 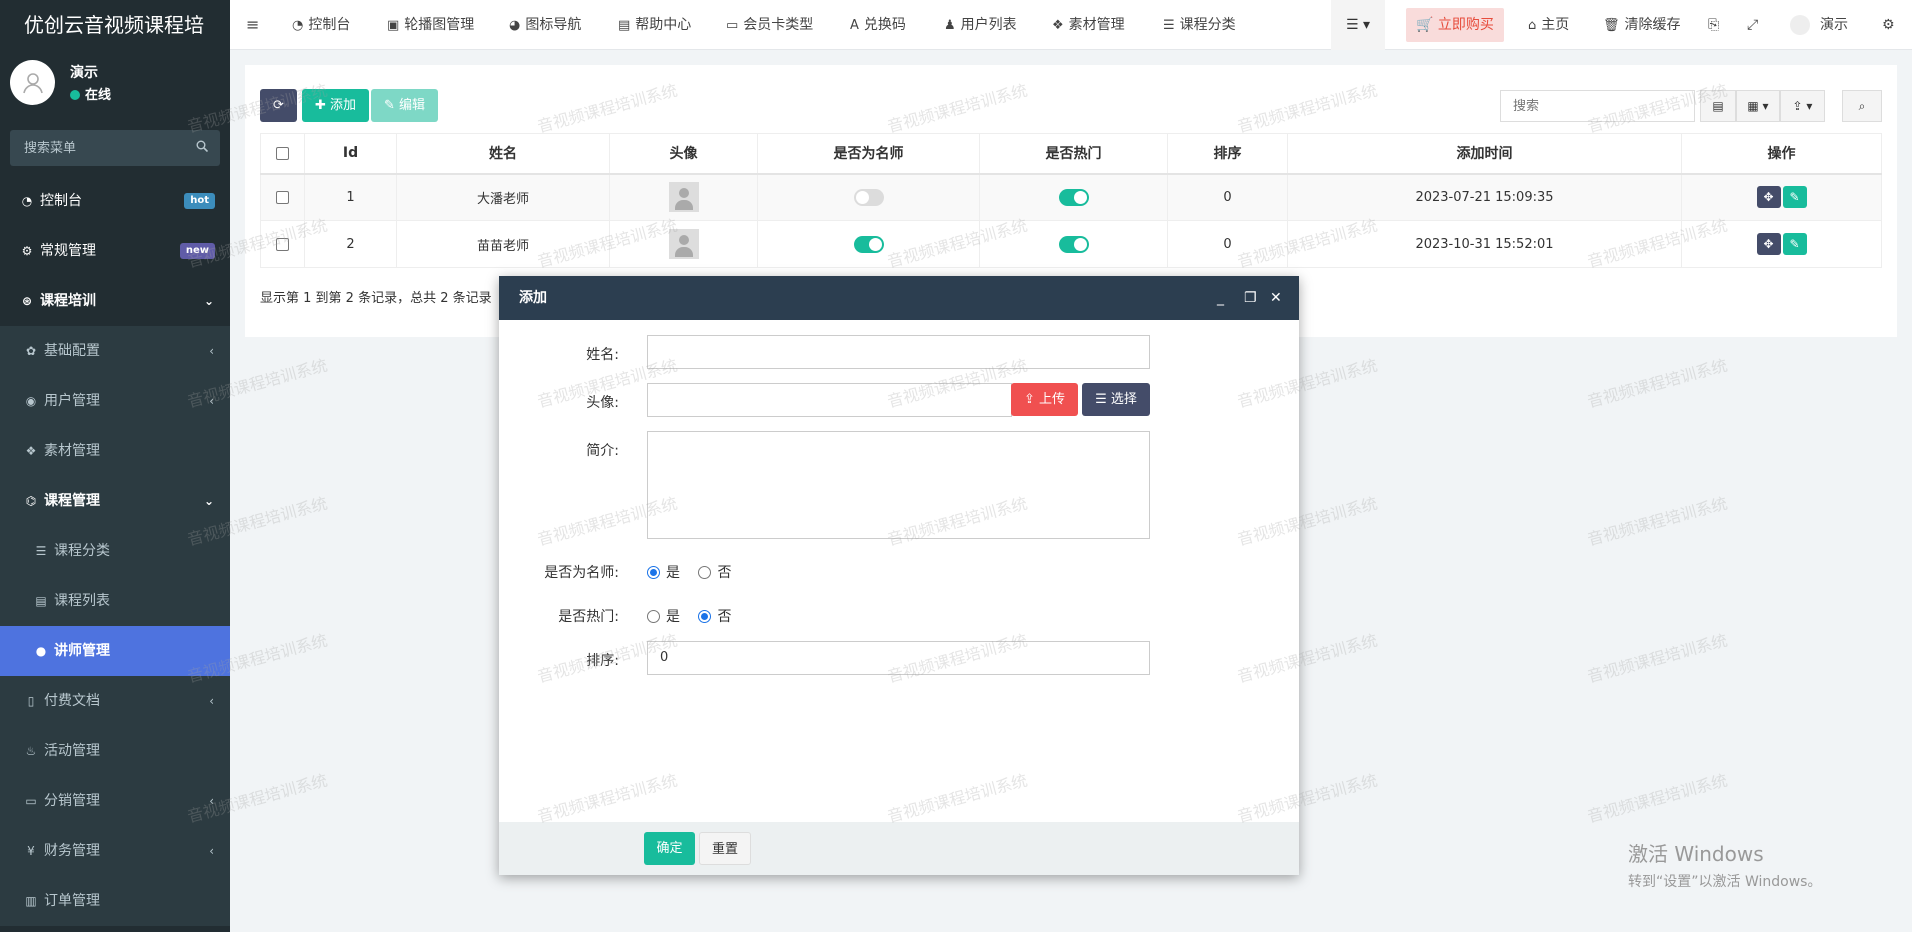 What do you see at coordinates (1657, 798) in the screenshot?
I see `watermark-text: 音视频课程培训系统` at bounding box center [1657, 798].